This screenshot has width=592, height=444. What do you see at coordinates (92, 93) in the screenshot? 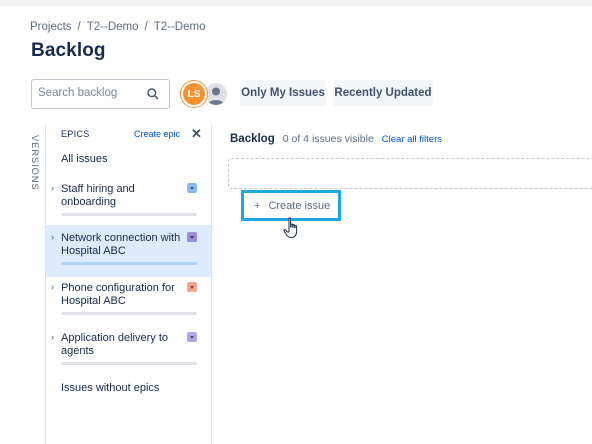
I see `search-input` at bounding box center [92, 93].